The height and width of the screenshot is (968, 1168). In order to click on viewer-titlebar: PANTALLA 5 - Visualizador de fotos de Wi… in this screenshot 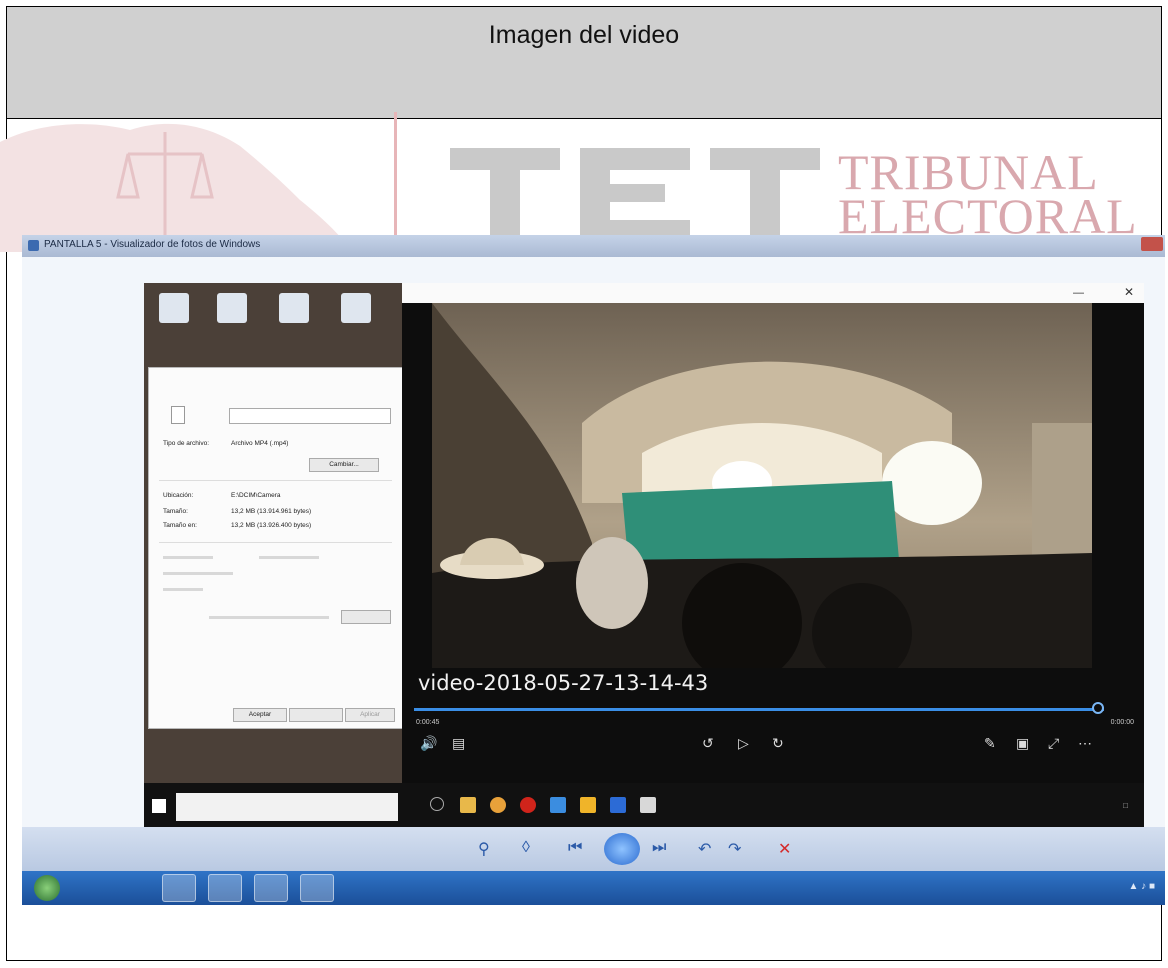, I will do `click(593, 246)`.